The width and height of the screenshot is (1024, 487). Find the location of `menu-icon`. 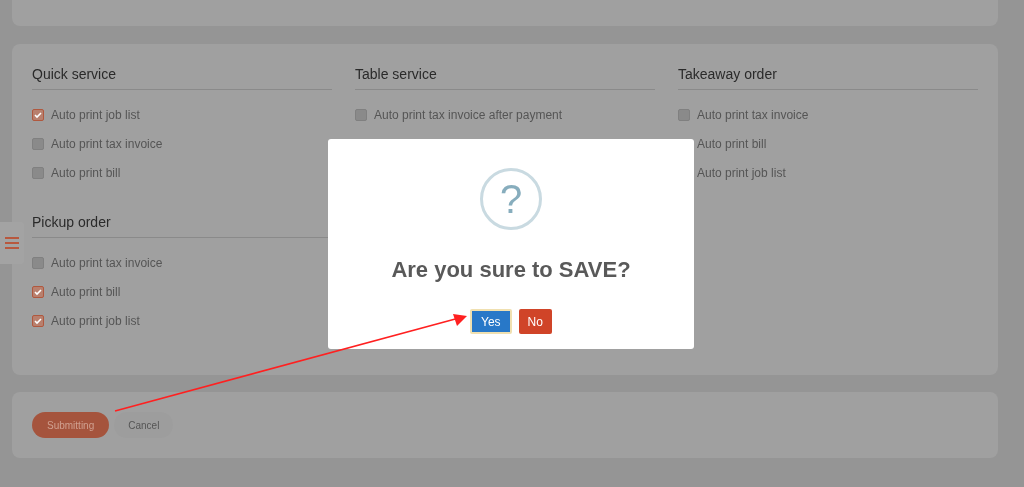

menu-icon is located at coordinates (12, 243).